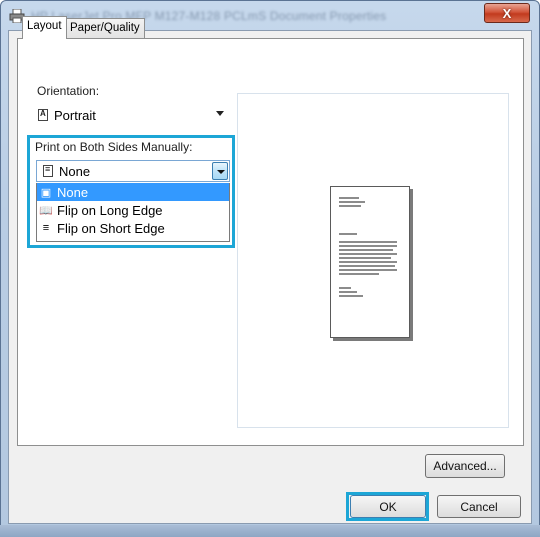  What do you see at coordinates (131, 115) in the screenshot?
I see `orientation-select: Portrait` at bounding box center [131, 115].